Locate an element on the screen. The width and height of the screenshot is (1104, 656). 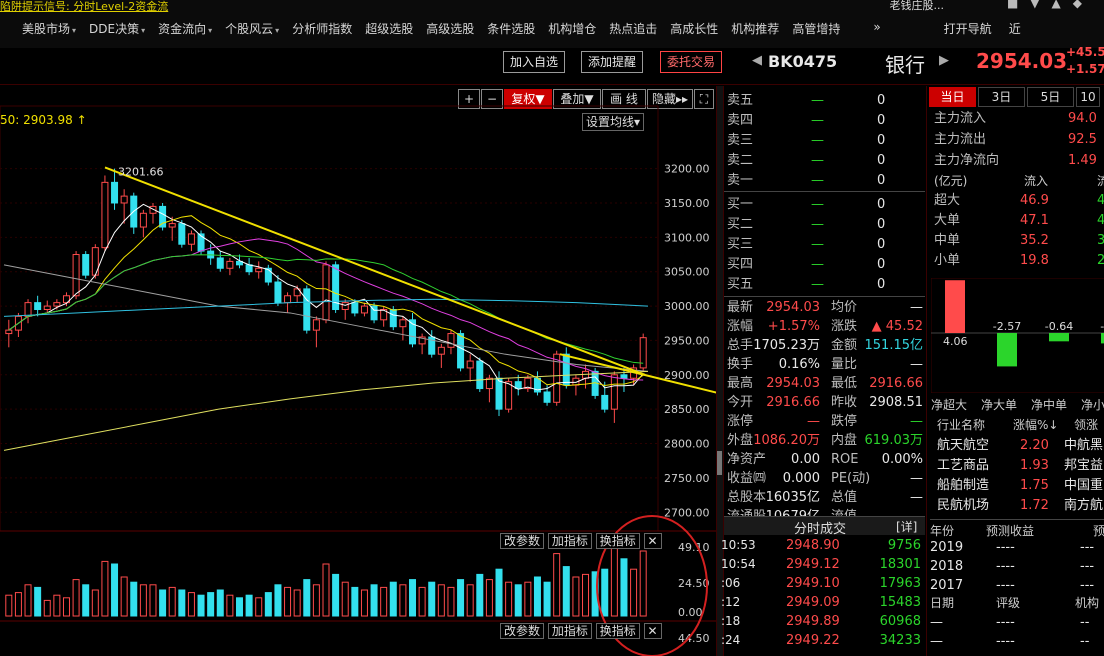
menu-item-extra: 近 is located at coordinates (1019, 30).